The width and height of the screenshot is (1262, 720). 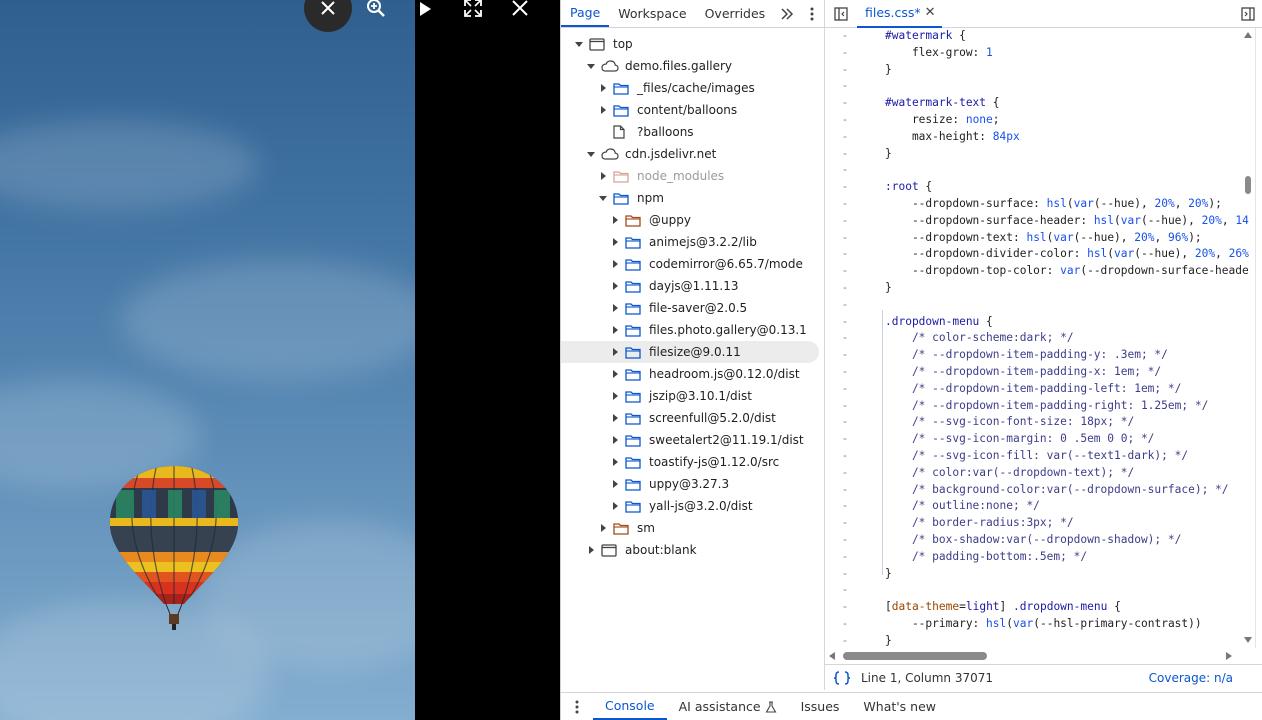 What do you see at coordinates (692, 176) in the screenshot?
I see `tree-item: node_modules` at bounding box center [692, 176].